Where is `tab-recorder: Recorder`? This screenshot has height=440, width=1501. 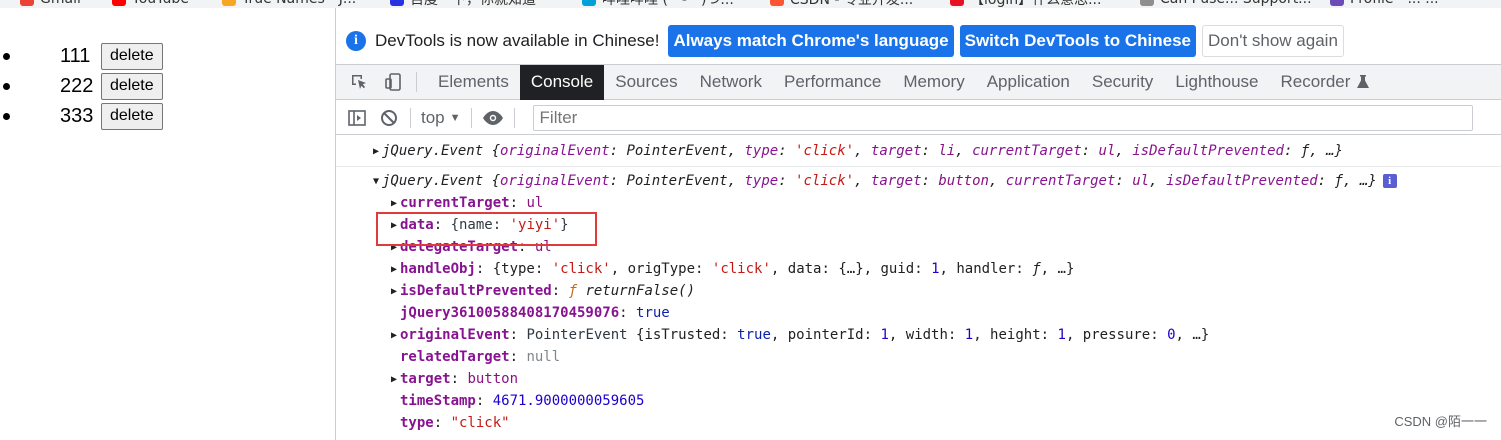
tab-recorder: Recorder is located at coordinates (1326, 82).